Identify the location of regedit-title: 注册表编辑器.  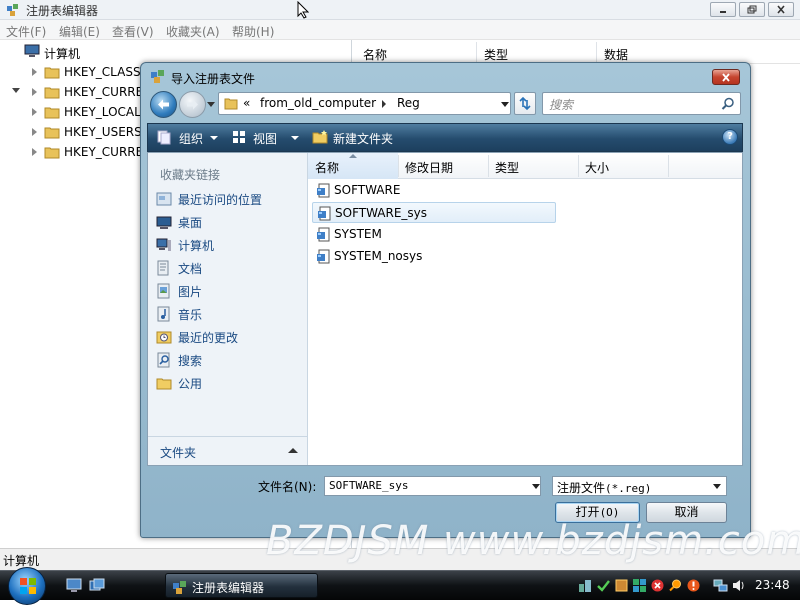
(62, 11).